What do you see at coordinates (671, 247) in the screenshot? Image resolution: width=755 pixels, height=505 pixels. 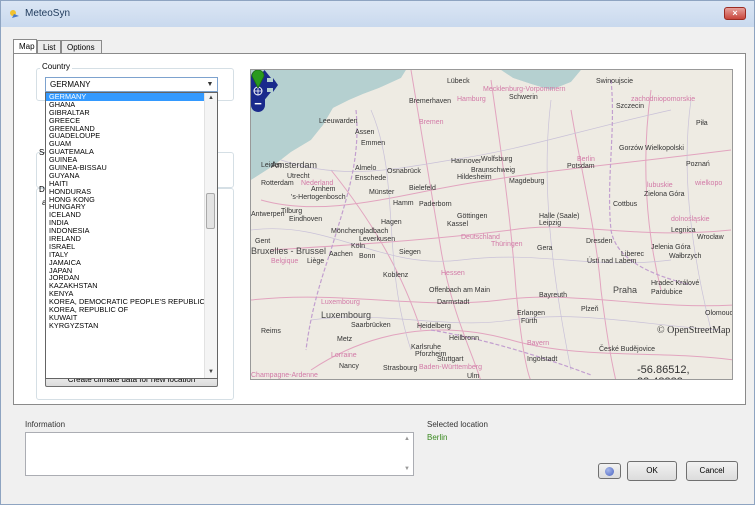 I see `map-label-jelenia: Jelenia Góra` at bounding box center [671, 247].